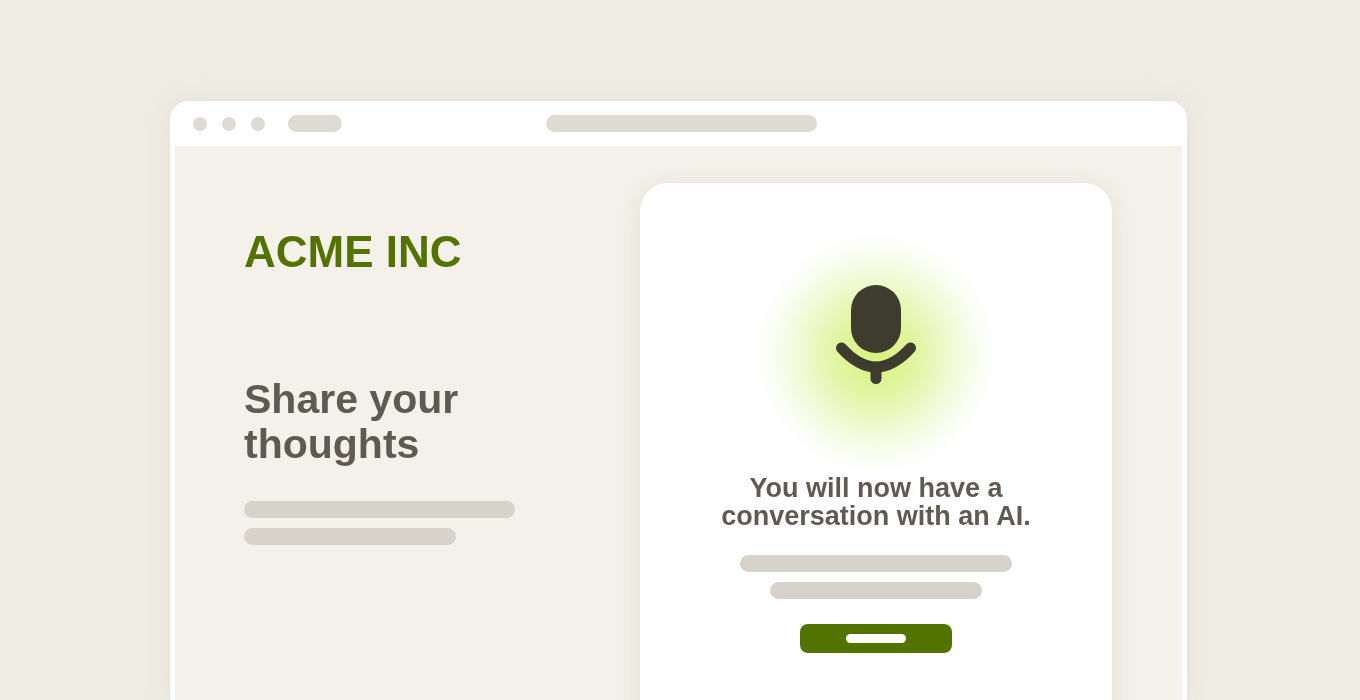 The width and height of the screenshot is (1360, 700). Describe the element at coordinates (353, 252) in the screenshot. I see `brand-logo-text: ACME INC` at that location.